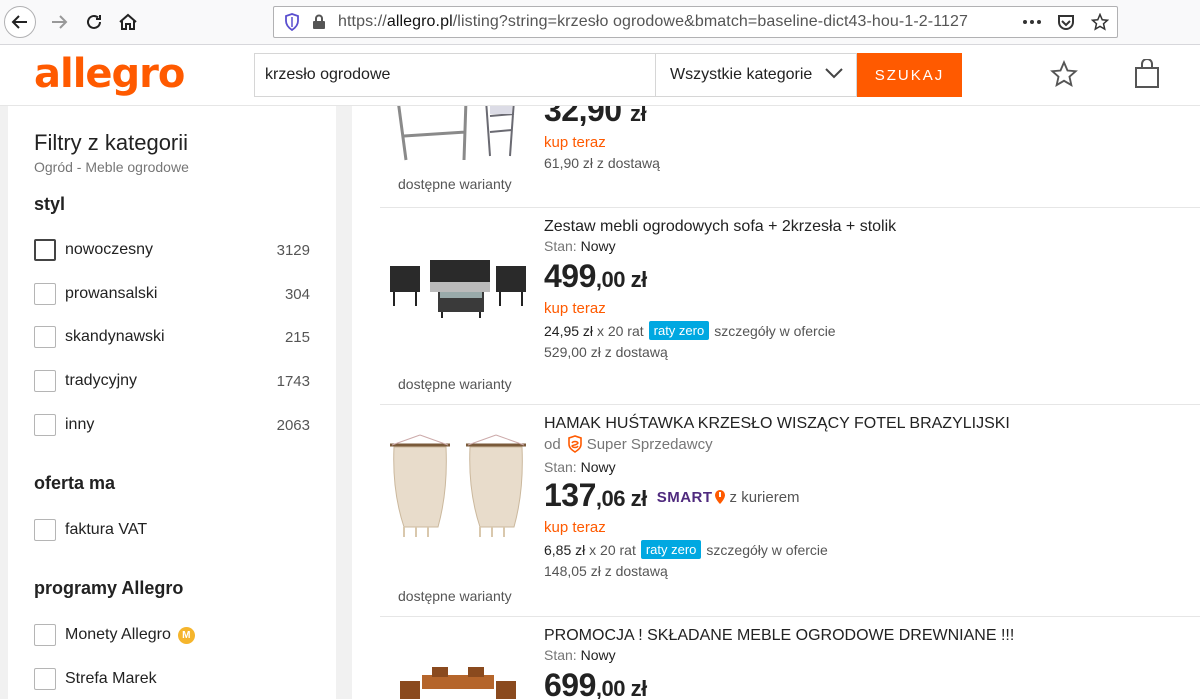 Image resolution: width=1200 pixels, height=699 pixels. Describe the element at coordinates (362, 21) in the screenshot. I see `url-prefix: https://` at that location.